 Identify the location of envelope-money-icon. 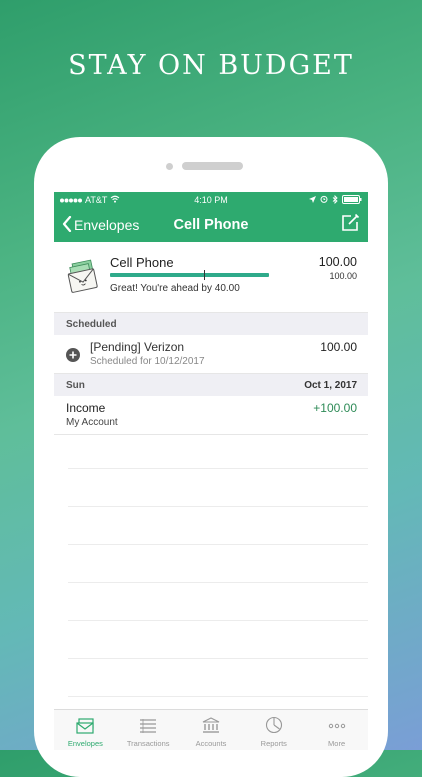
(83, 279).